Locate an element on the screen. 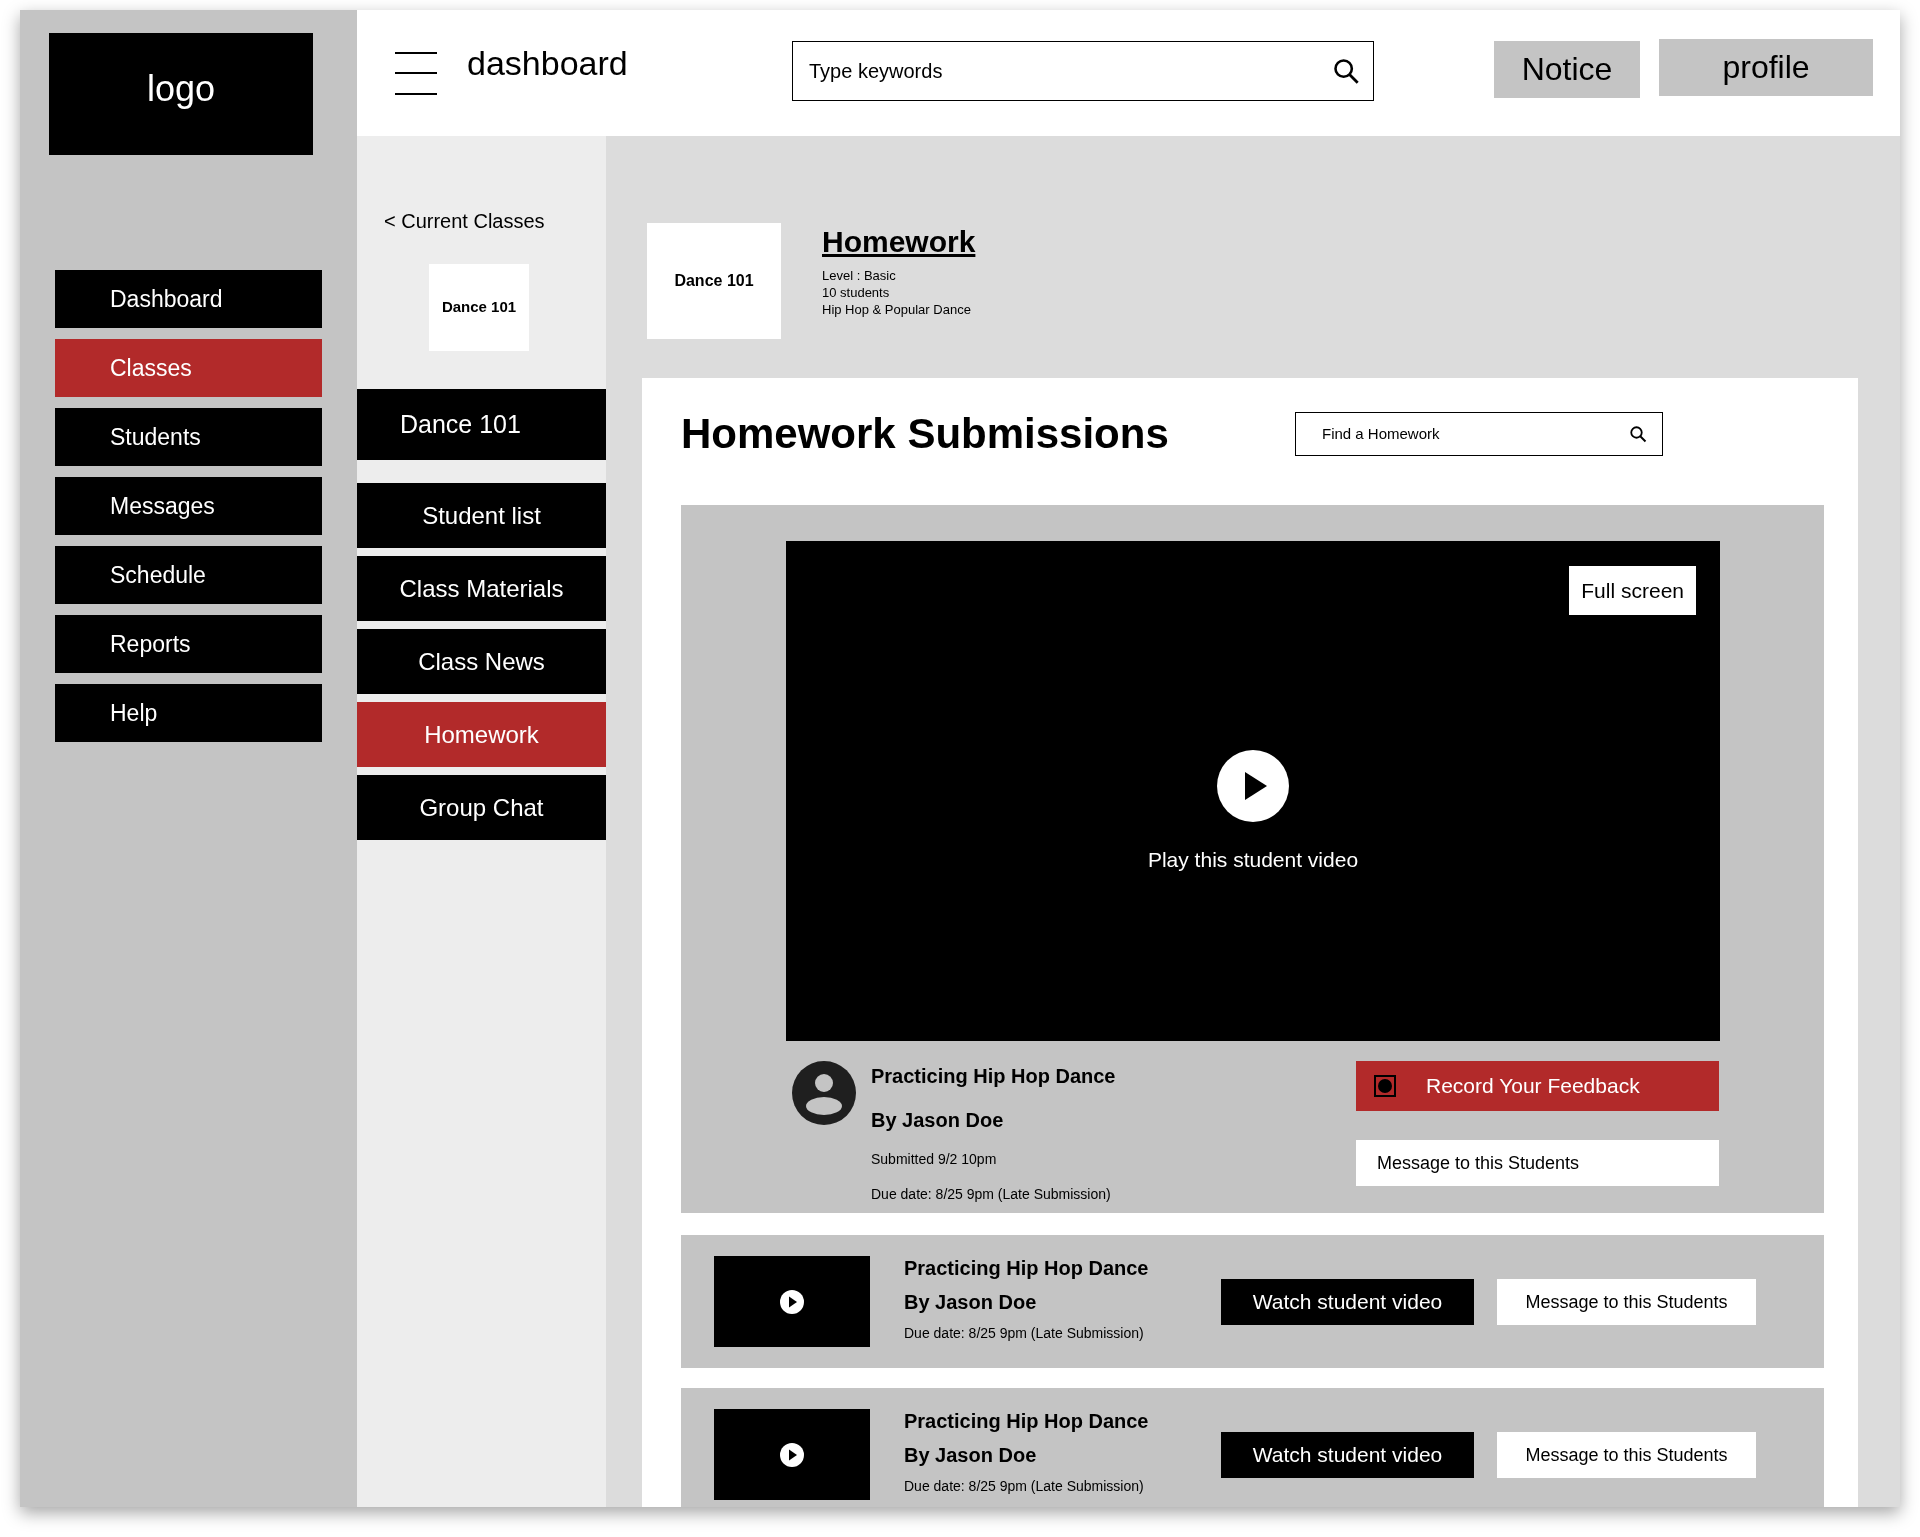 The height and width of the screenshot is (1537, 1920). nav-item: Help is located at coordinates (188, 713).